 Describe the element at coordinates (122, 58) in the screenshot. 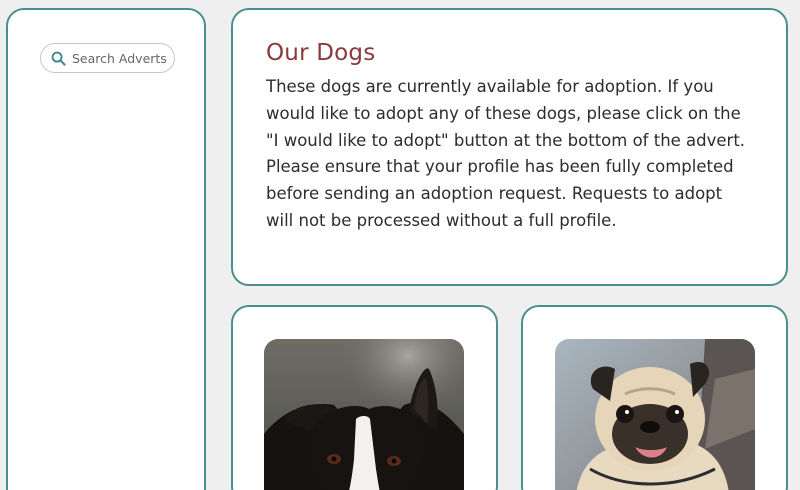

I see `search-input` at that location.